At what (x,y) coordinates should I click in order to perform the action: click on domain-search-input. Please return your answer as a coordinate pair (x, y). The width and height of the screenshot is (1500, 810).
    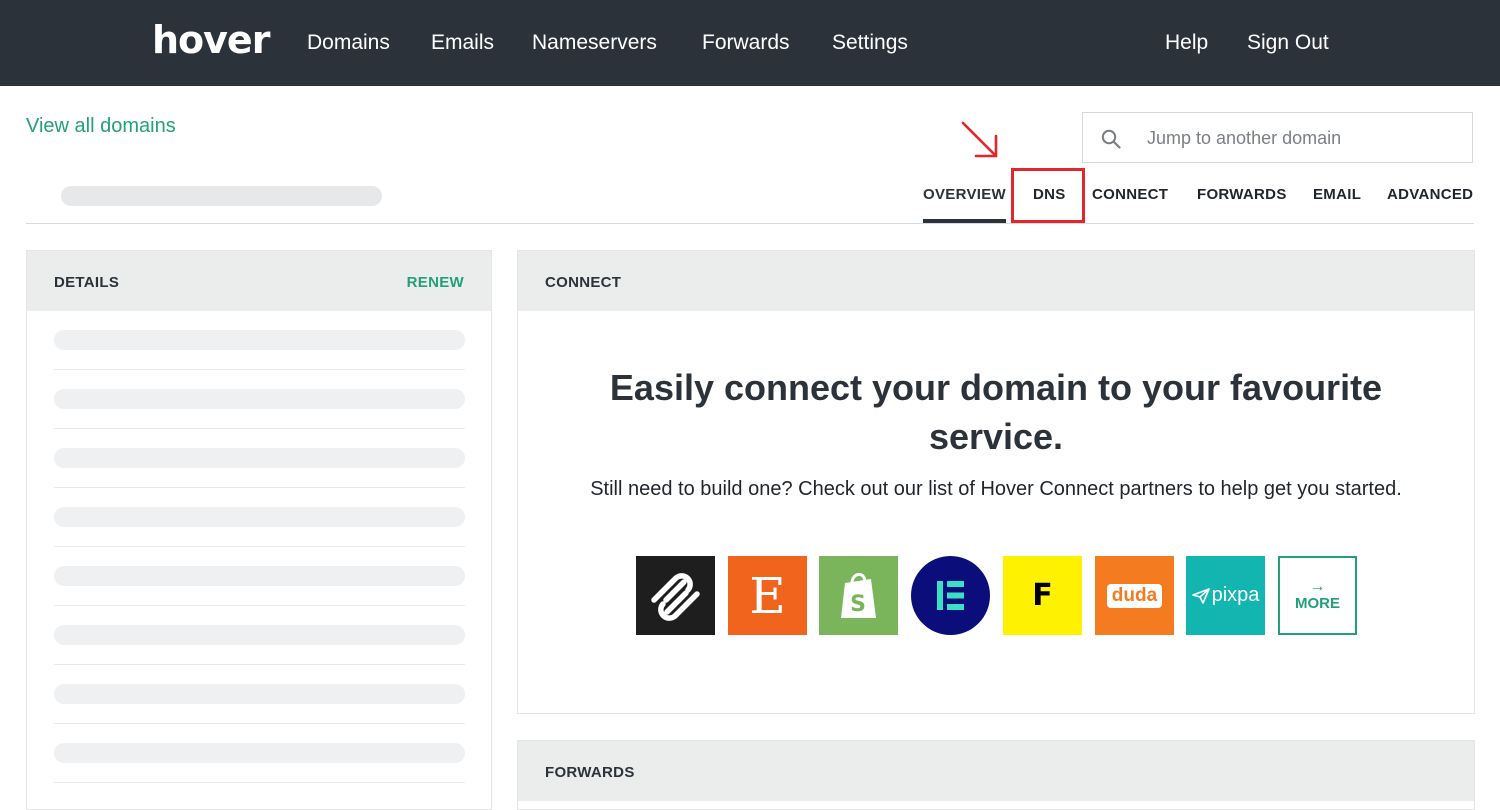
    Looking at the image, I should click on (1302, 138).